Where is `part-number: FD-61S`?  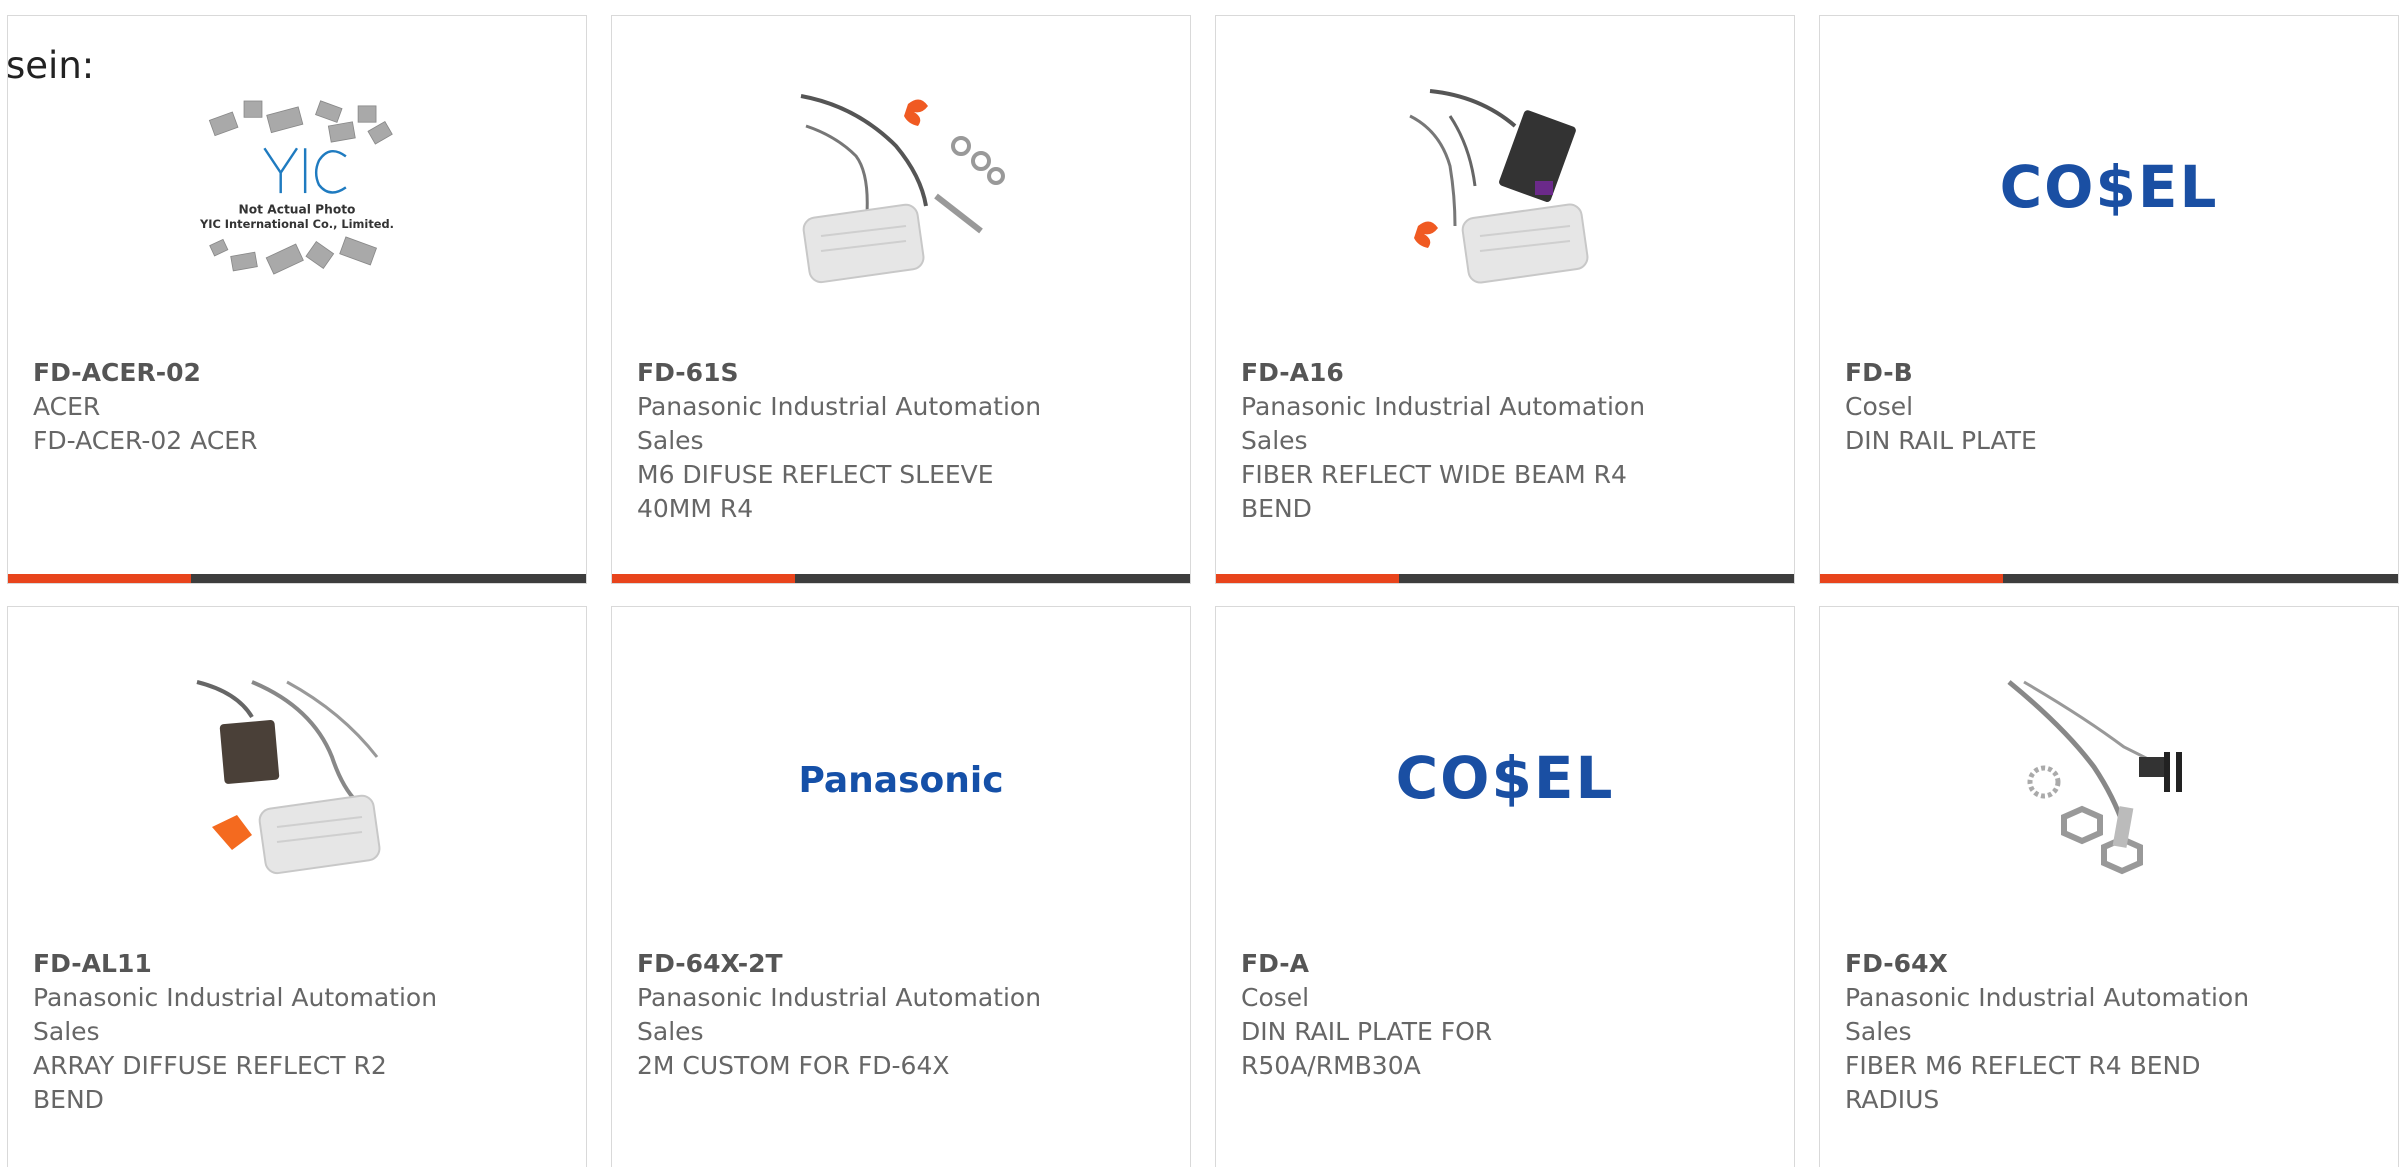
part-number: FD-61S is located at coordinates (852, 373).